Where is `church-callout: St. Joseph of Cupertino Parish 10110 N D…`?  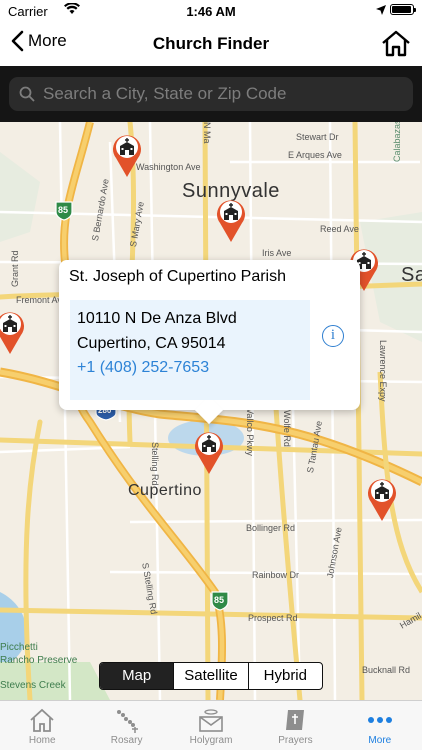 church-callout: St. Joseph of Cupertino Parish 10110 N D… is located at coordinates (209, 335).